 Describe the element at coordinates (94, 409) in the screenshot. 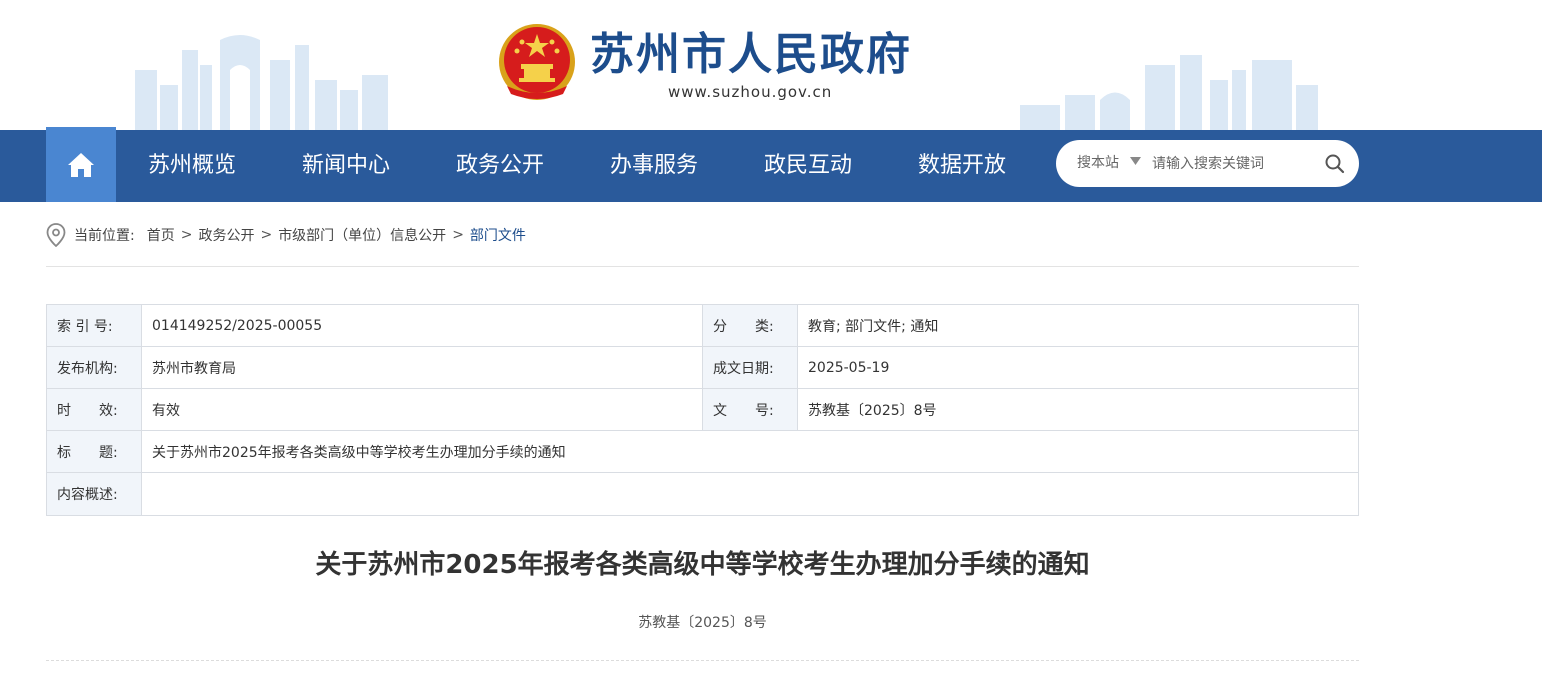

I see `validity-label: 时 效:` at that location.